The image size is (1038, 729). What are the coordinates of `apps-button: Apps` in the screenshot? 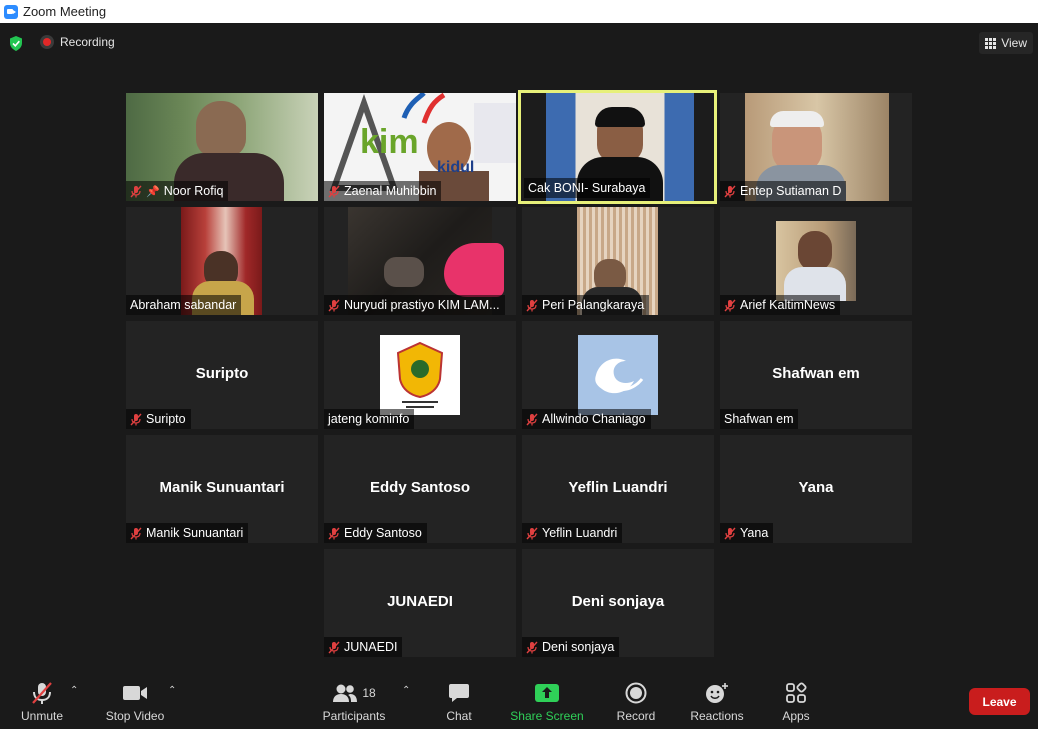 It's located at (796, 699).